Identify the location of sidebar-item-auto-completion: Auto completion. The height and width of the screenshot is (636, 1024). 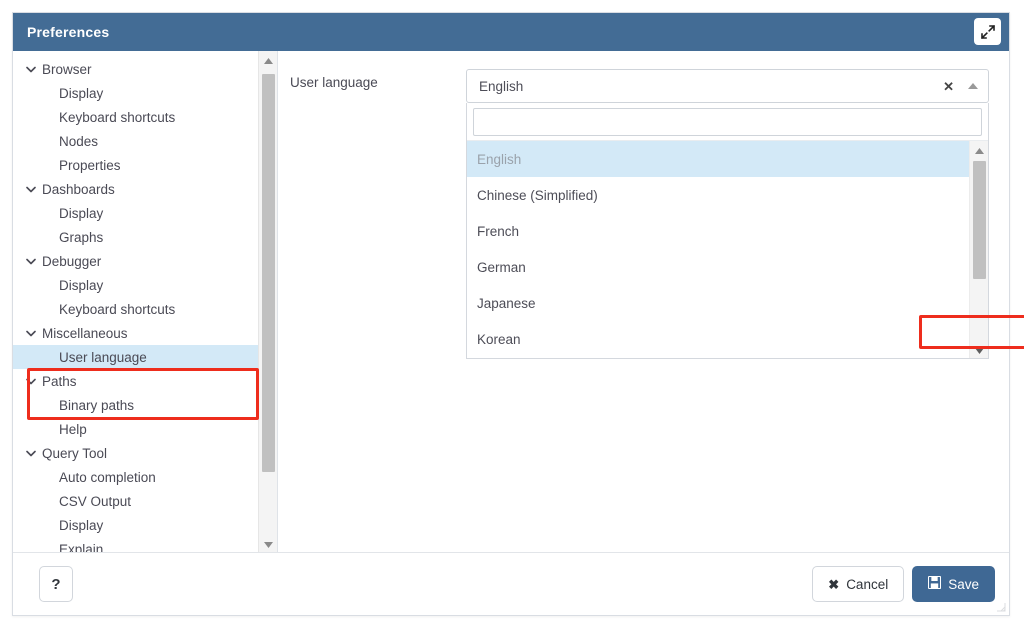
(136, 477).